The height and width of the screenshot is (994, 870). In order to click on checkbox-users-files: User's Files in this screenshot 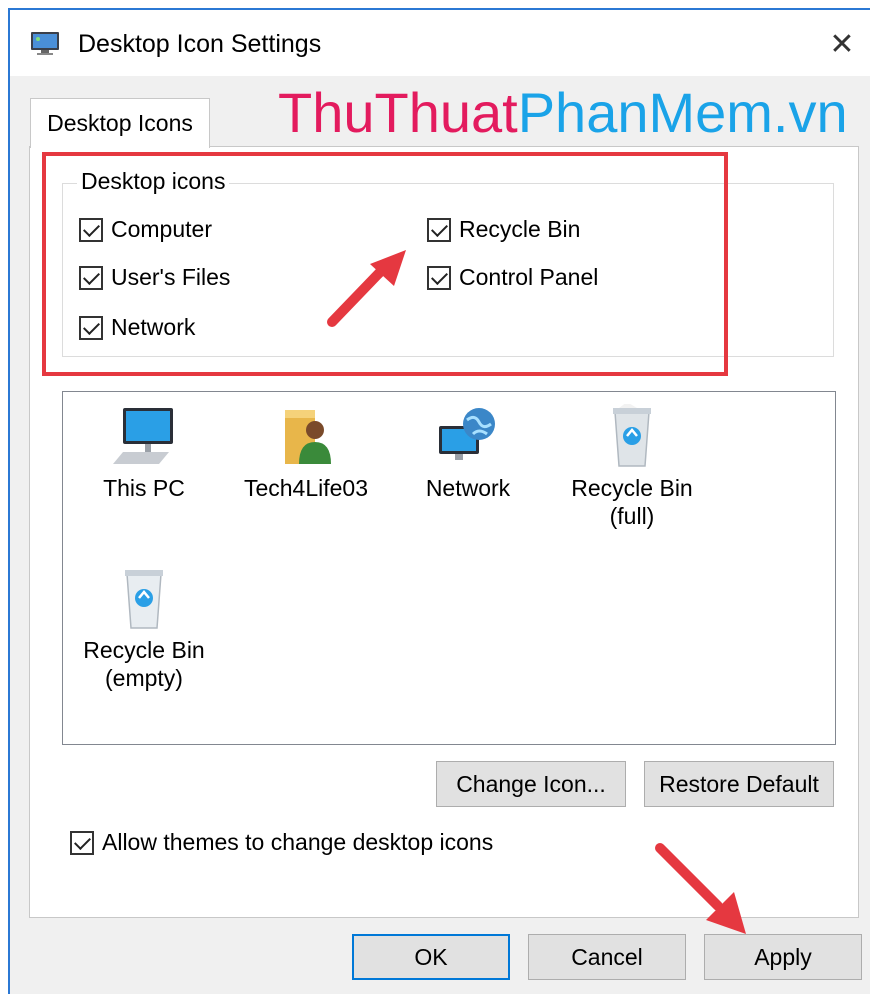, I will do `click(154, 277)`.